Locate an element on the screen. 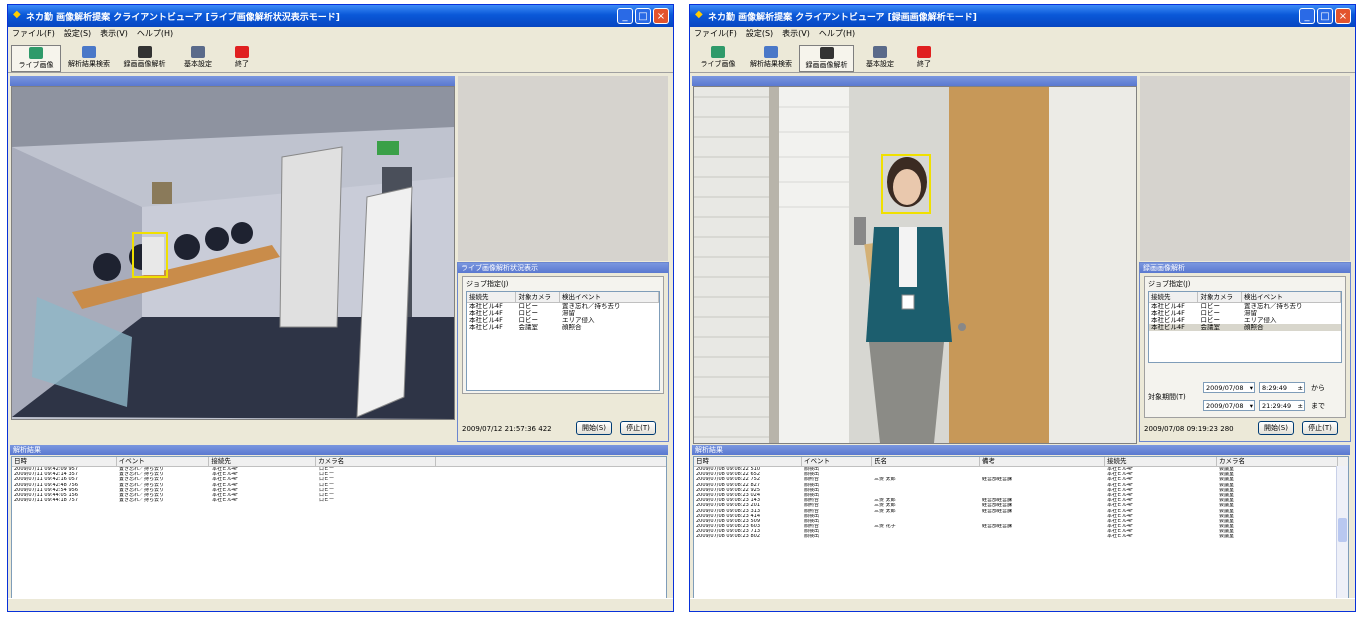  to-date-picker: 2009/07/08 ▾ is located at coordinates (1229, 405).